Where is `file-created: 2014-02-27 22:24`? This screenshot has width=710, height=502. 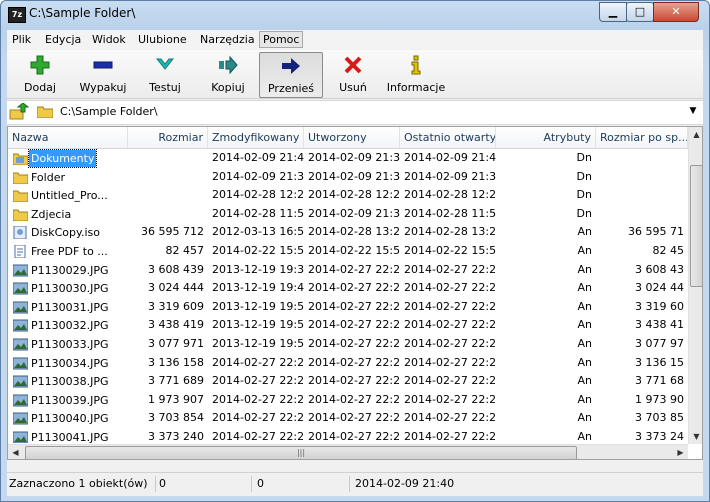
file-created: 2014-02-27 22:24 is located at coordinates (354, 306).